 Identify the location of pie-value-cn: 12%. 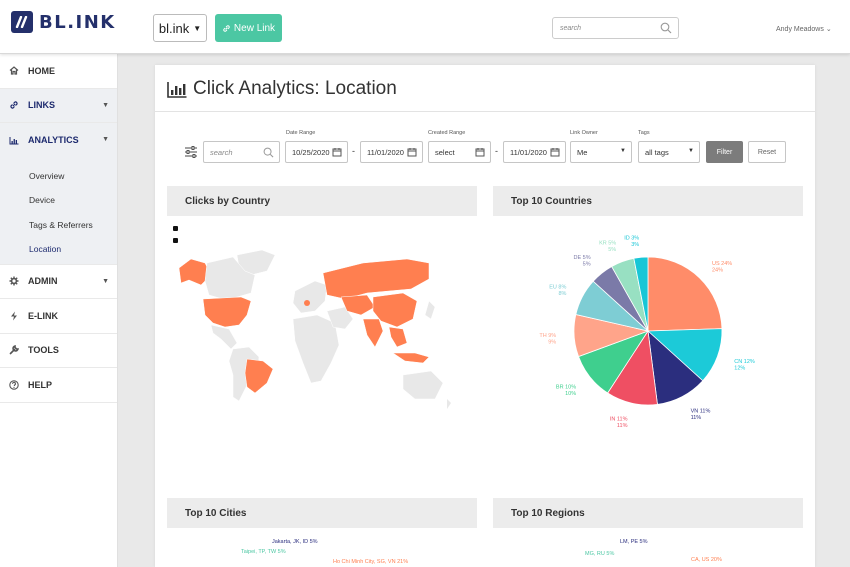
(739, 368).